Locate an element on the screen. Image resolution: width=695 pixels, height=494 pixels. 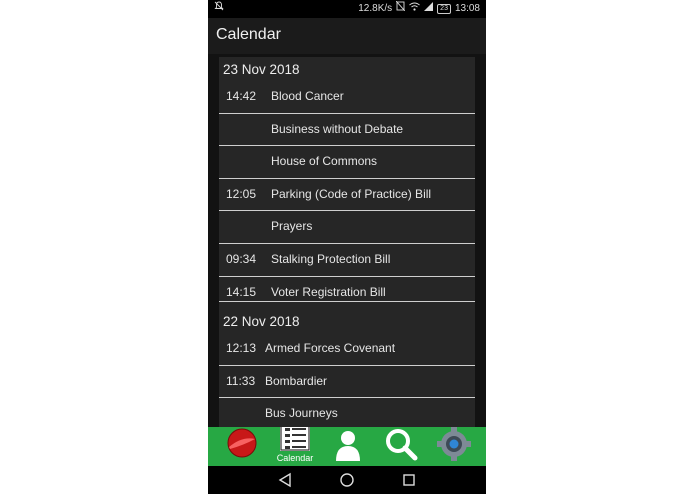
recents-icon is located at coordinates (409, 480).